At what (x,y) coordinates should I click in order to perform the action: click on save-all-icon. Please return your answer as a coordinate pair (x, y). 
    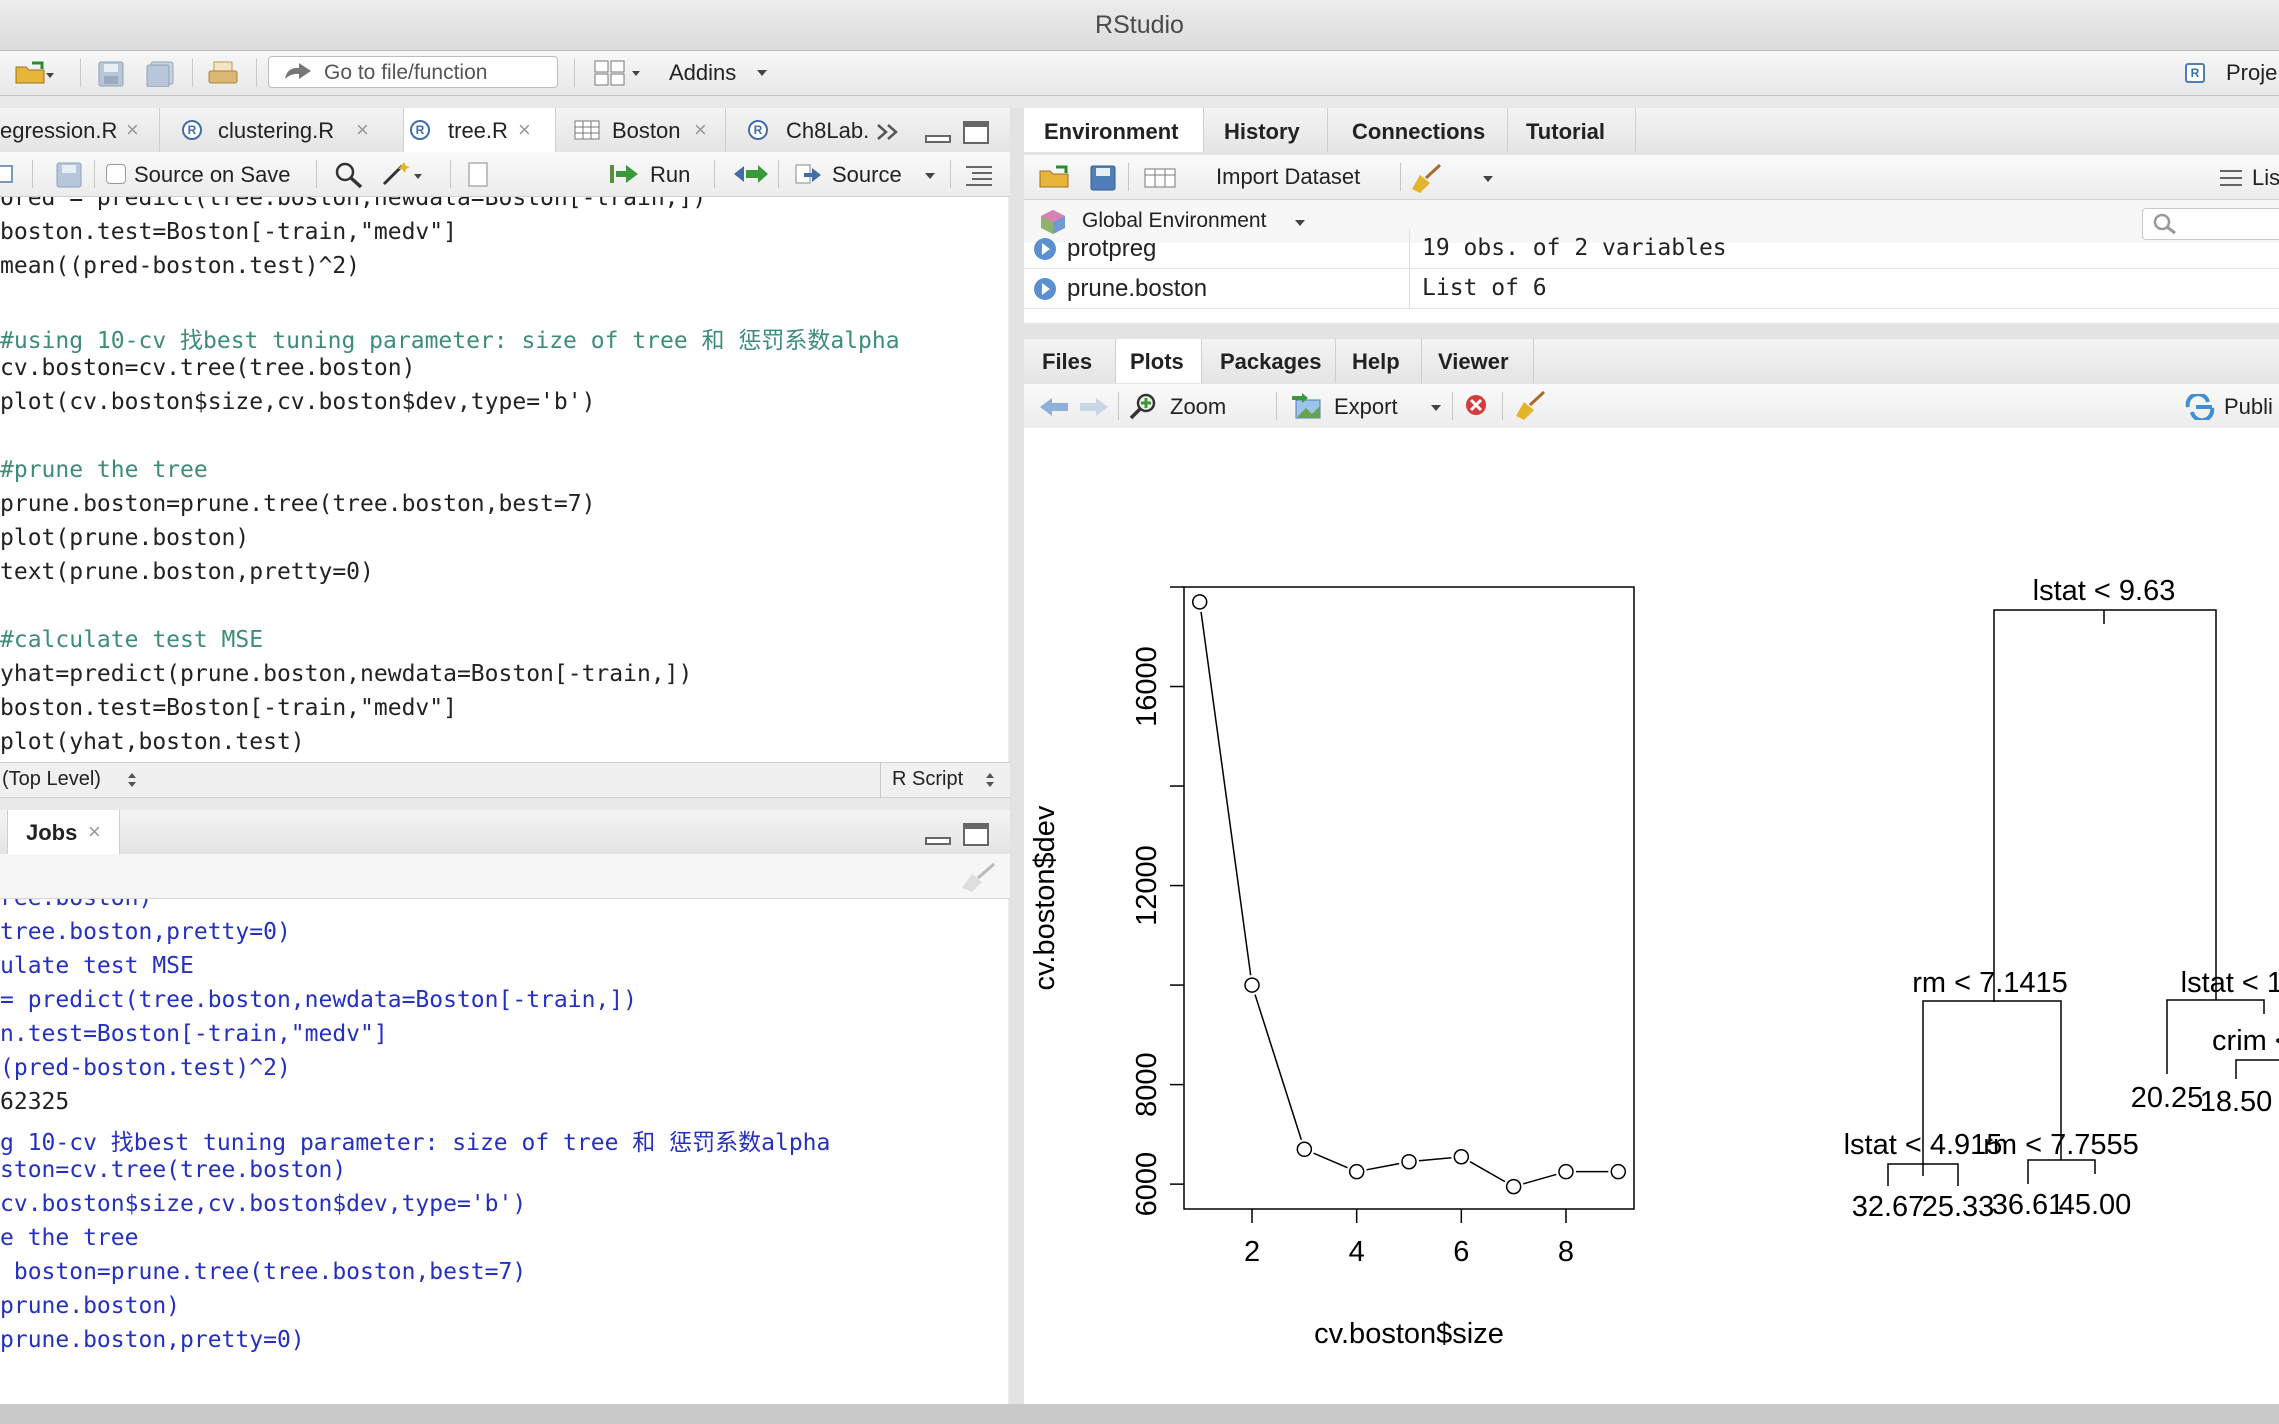
    Looking at the image, I should click on (161, 74).